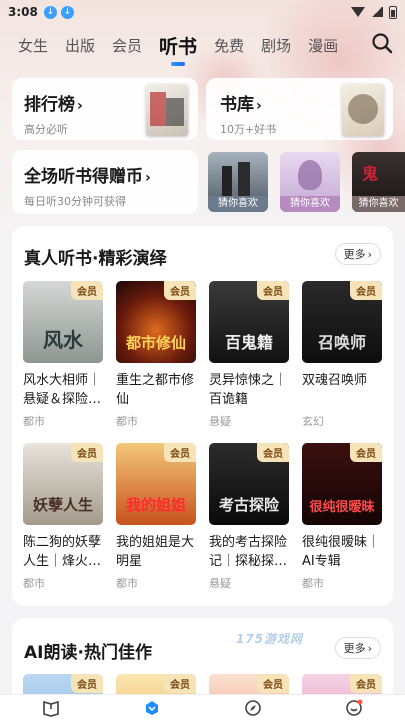 This screenshot has height=720, width=405. What do you see at coordinates (127, 45) in the screenshot?
I see `tab-vip: 会员` at bounding box center [127, 45].